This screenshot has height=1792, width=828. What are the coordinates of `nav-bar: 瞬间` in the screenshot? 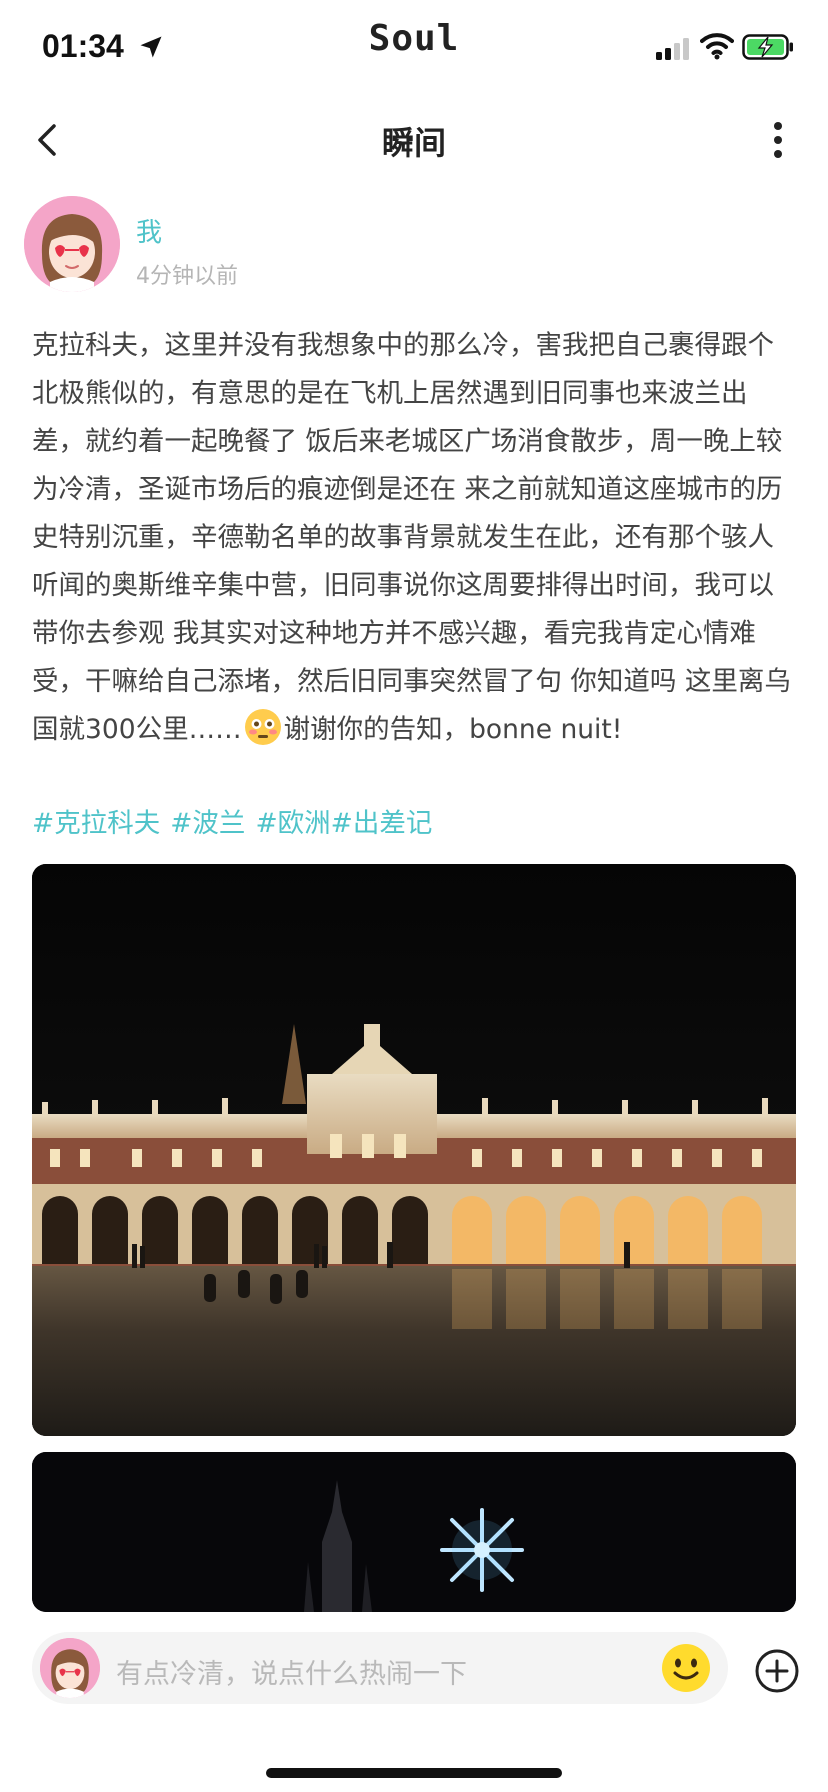 It's located at (414, 142).